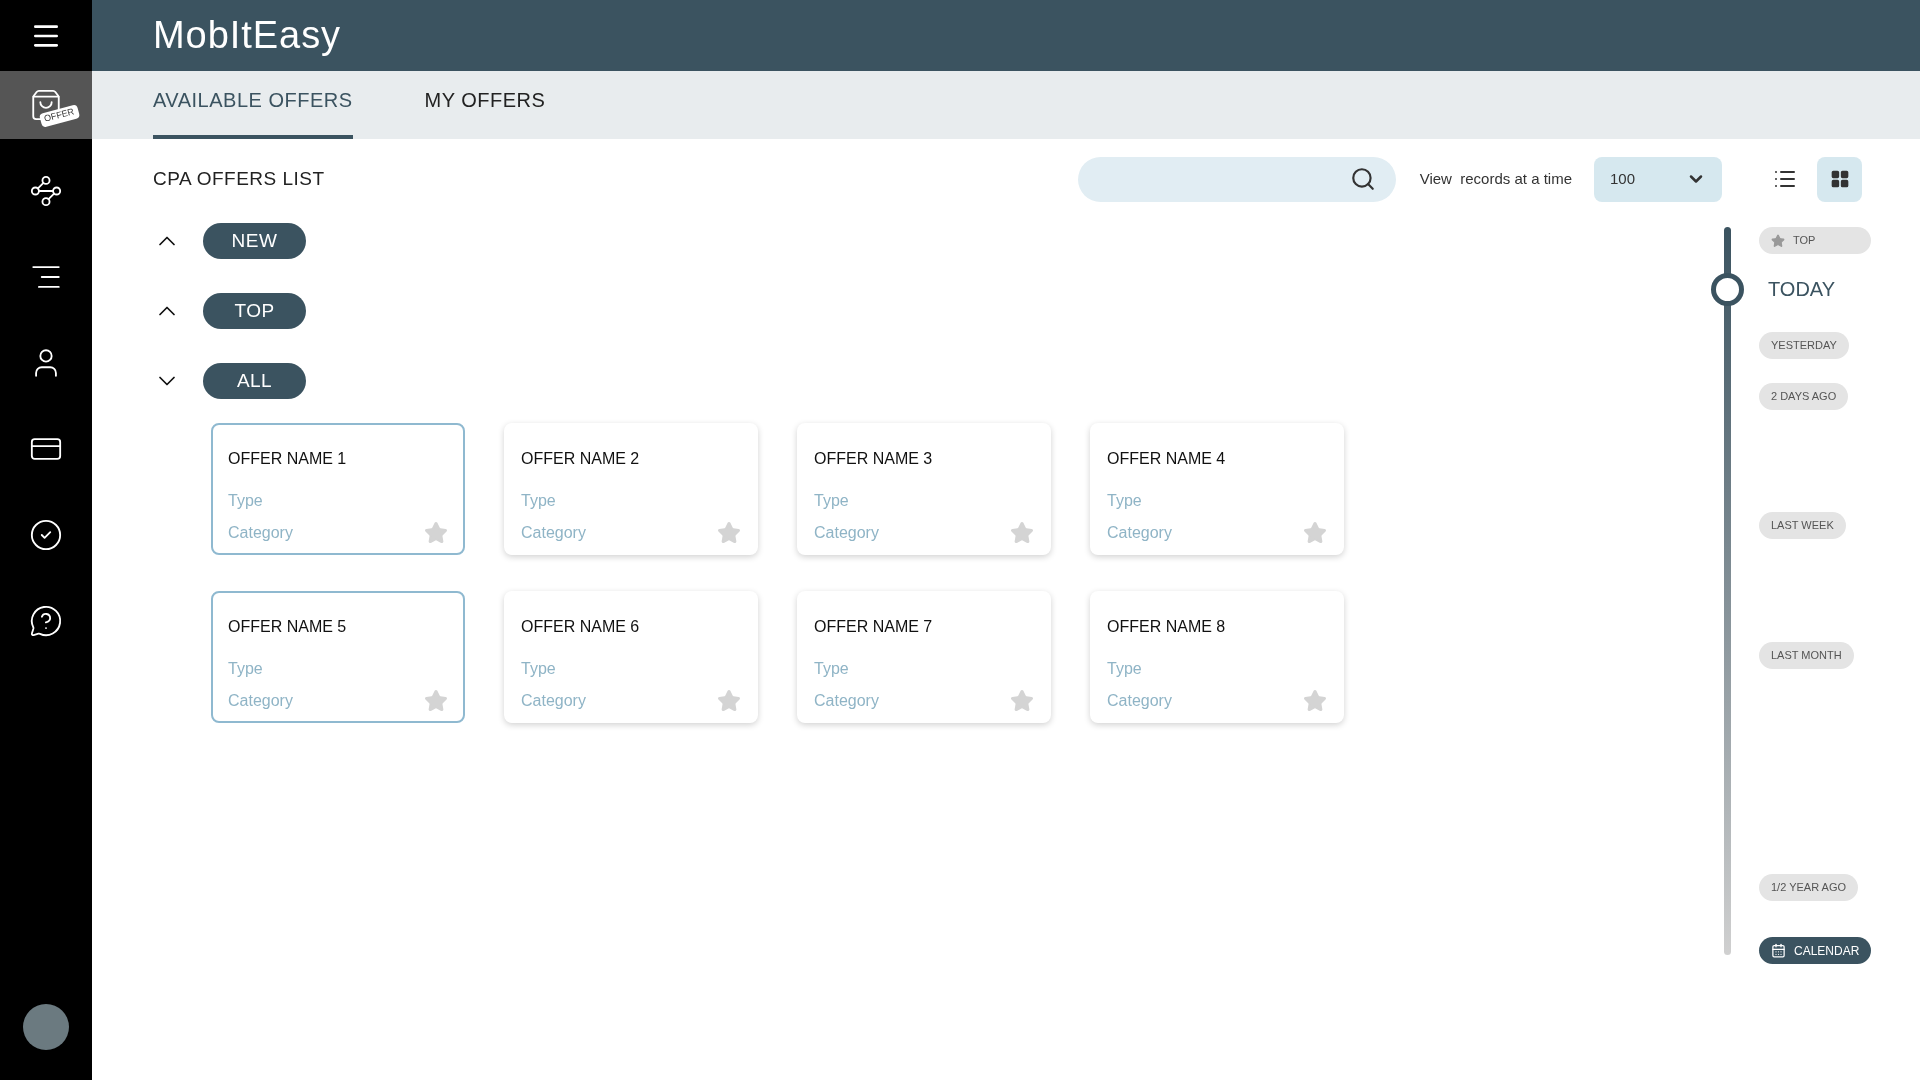 This screenshot has height=1080, width=1920. What do you see at coordinates (581, 459) in the screenshot?
I see `offer-name: OFFER NAME 2` at bounding box center [581, 459].